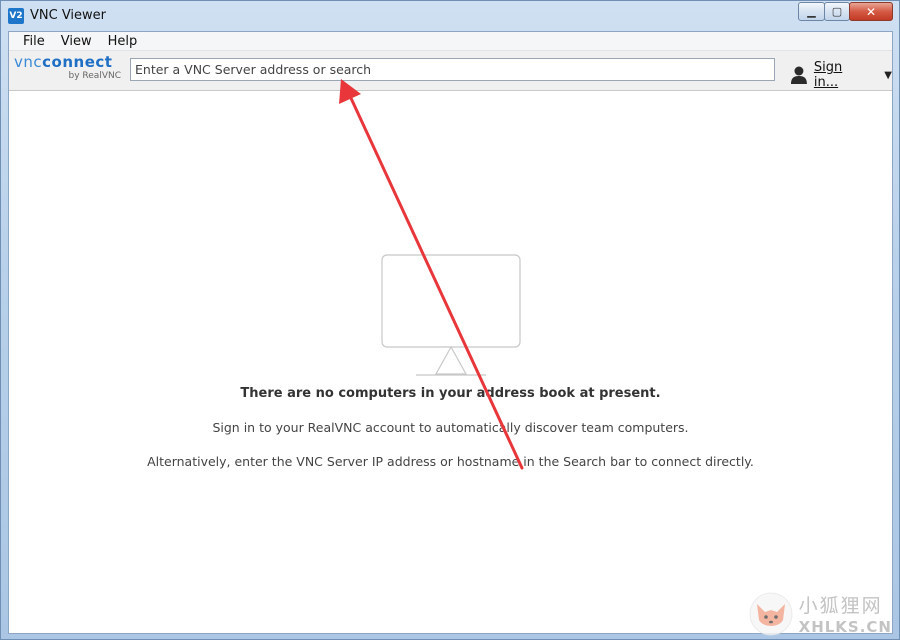 The image size is (900, 640). I want to click on minimize-button: ▁, so click(811, 11).